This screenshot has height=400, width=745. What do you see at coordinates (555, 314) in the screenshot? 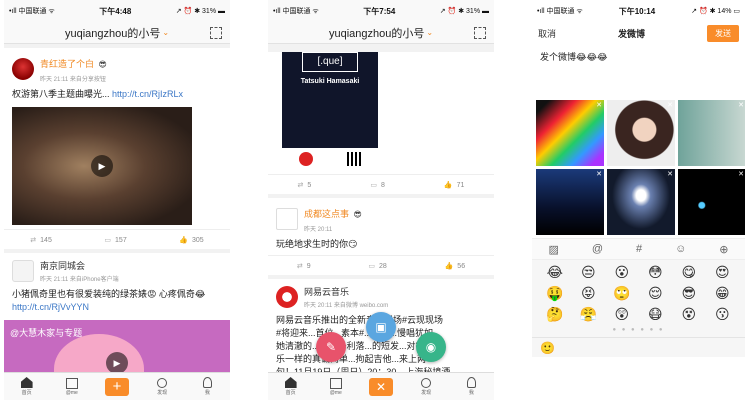
I see `emoji-key: 🤔` at bounding box center [555, 314].